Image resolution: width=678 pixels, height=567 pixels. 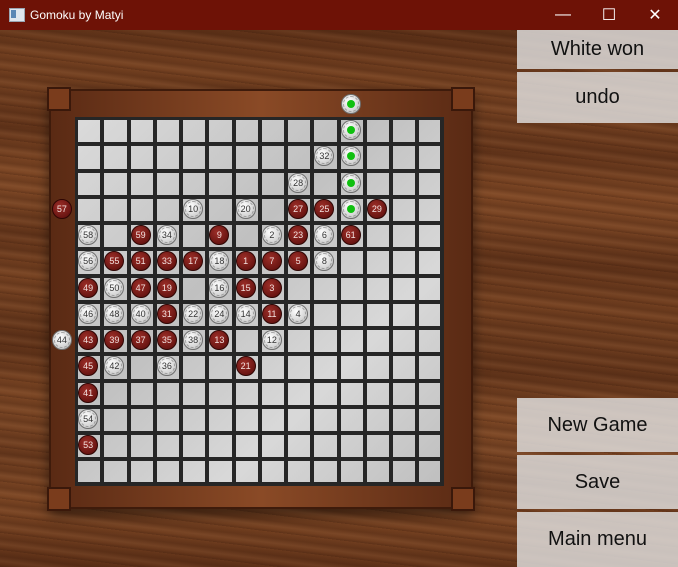 What do you see at coordinates (272, 261) in the screenshot?
I see `stone-number: 7` at bounding box center [272, 261].